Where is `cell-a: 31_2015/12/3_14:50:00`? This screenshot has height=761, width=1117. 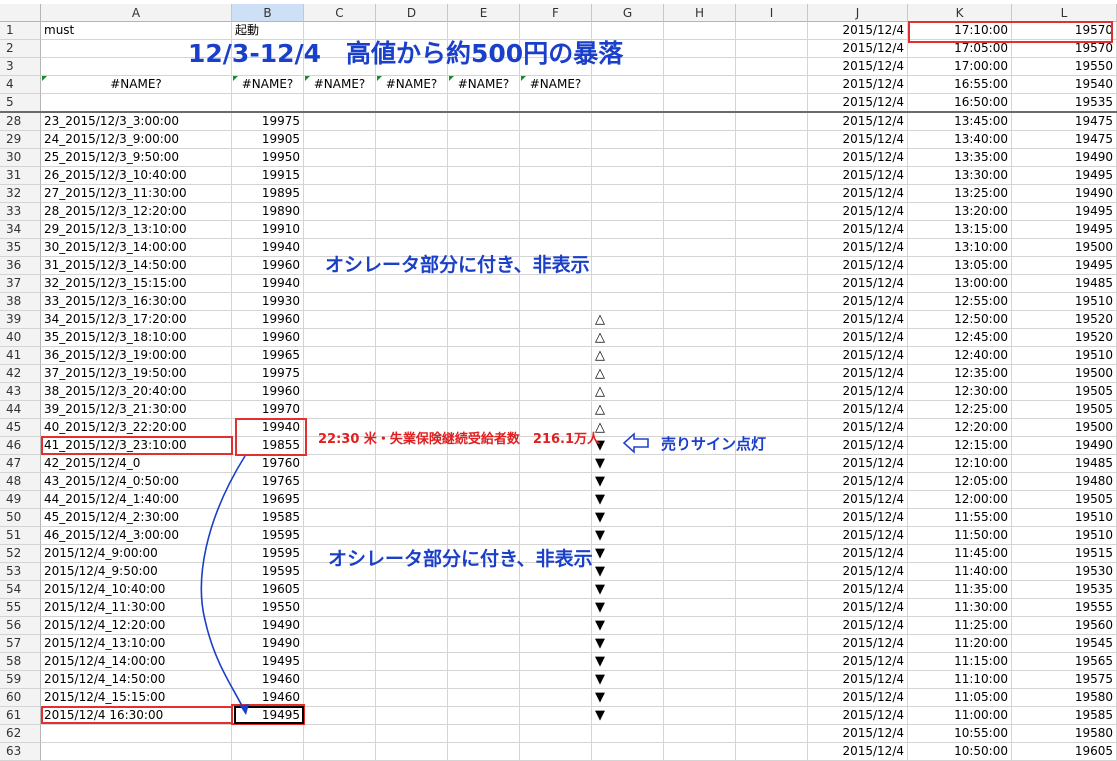
cell-a: 31_2015/12/3_14:50:00 is located at coordinates (136, 266).